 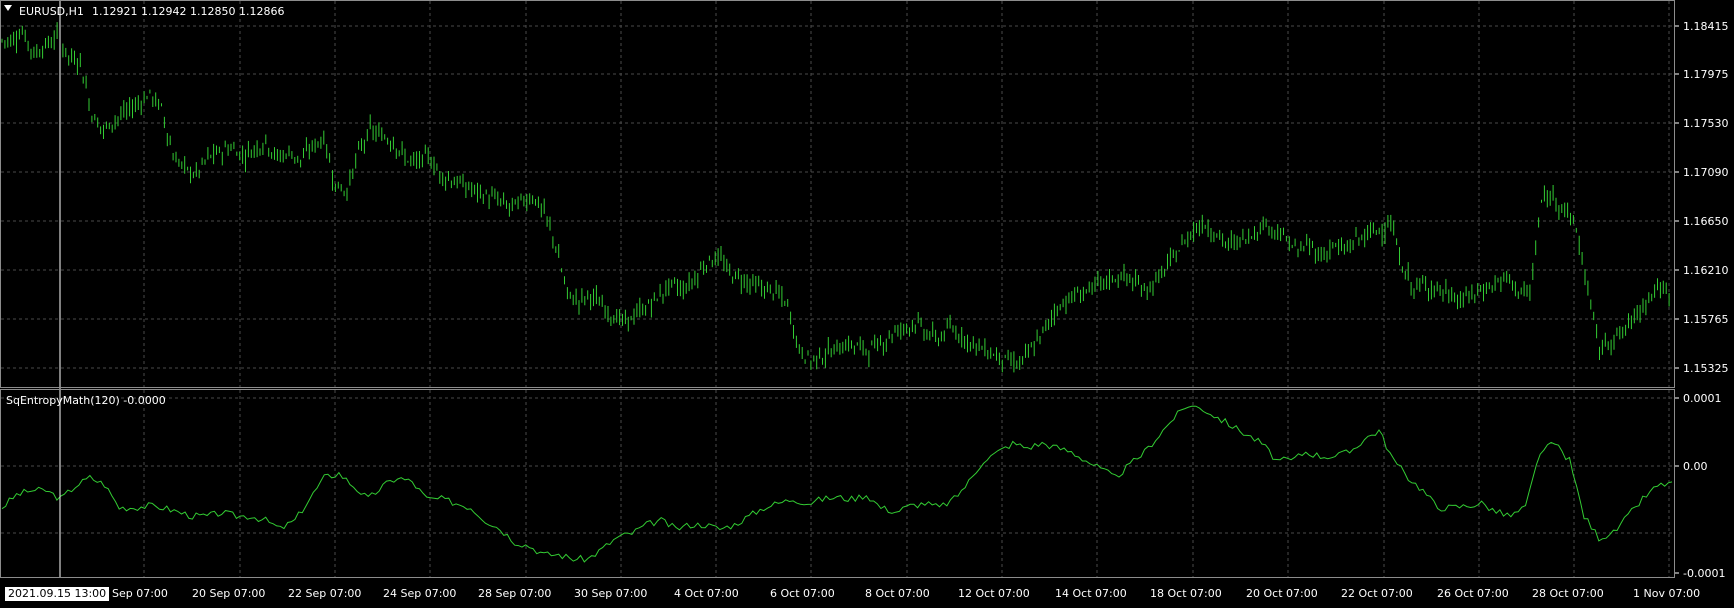 I want to click on time-label: 28 Sep 07:00, so click(x=514, y=593).